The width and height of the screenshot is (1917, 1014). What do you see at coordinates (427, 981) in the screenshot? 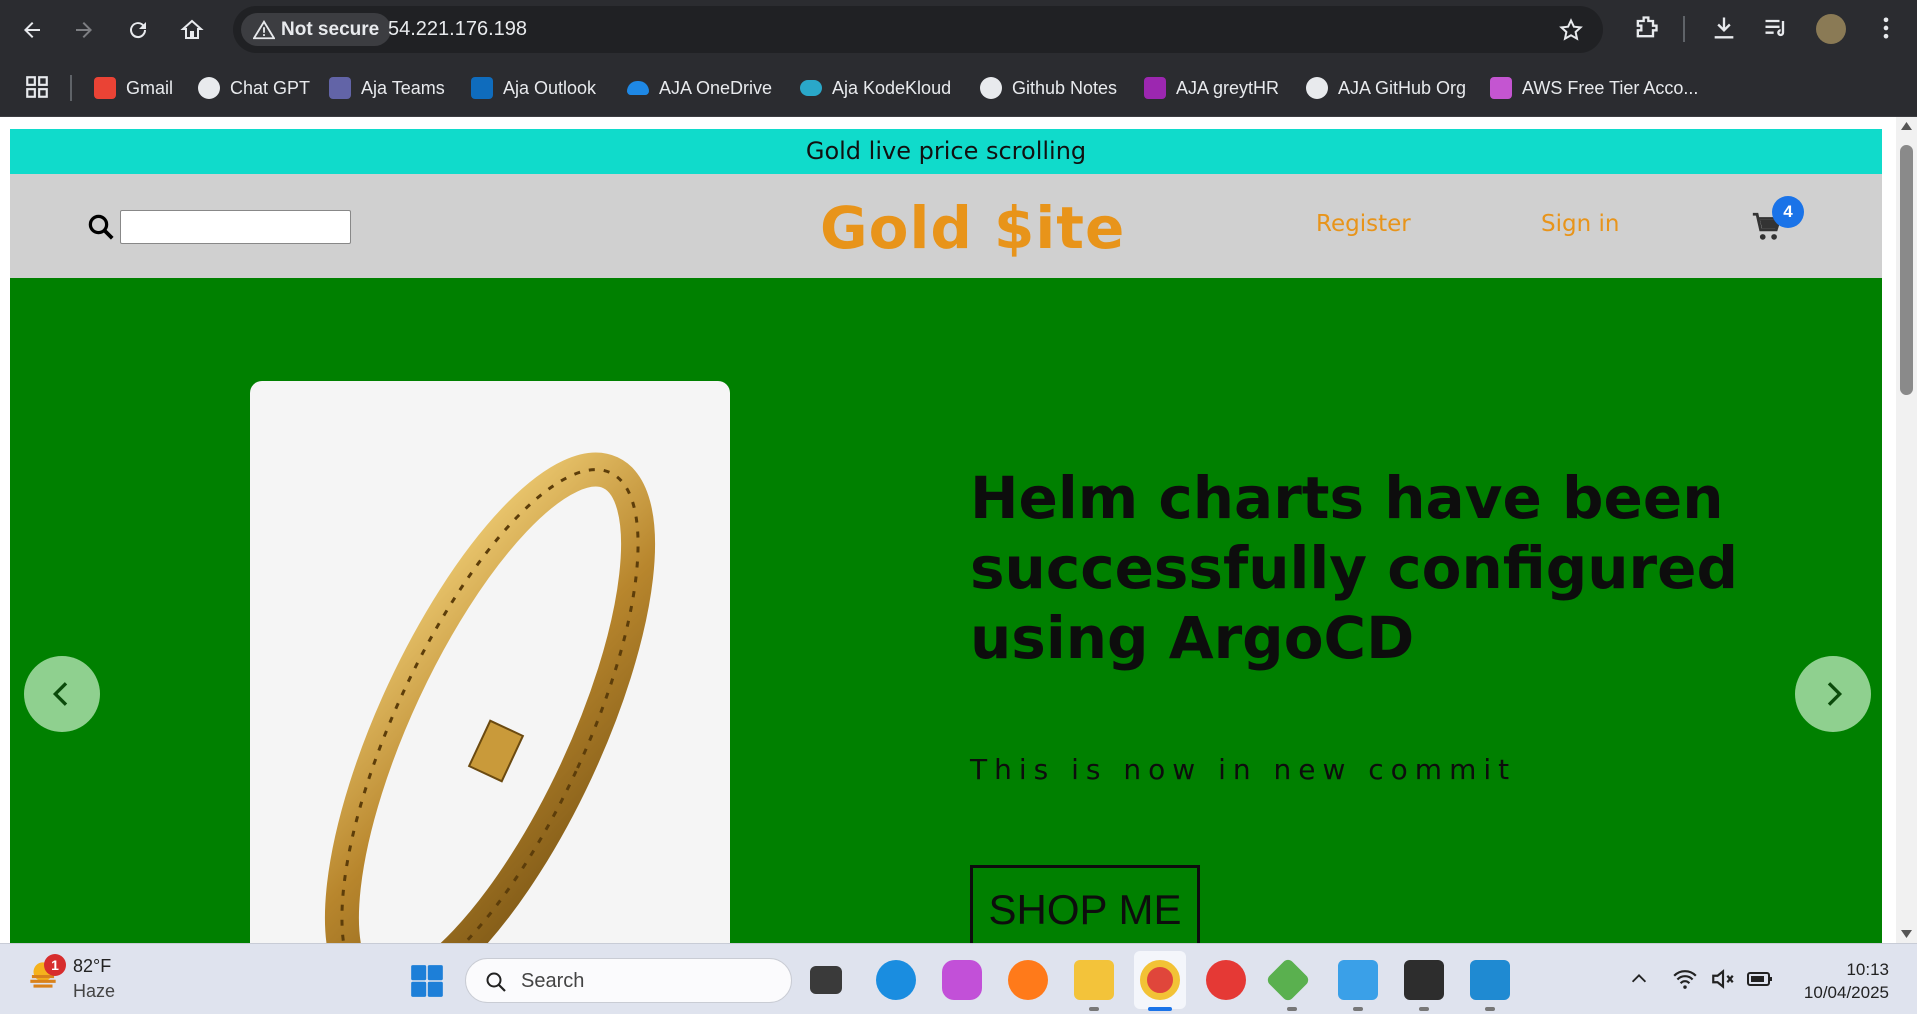
I see `windows-start-icon` at bounding box center [427, 981].